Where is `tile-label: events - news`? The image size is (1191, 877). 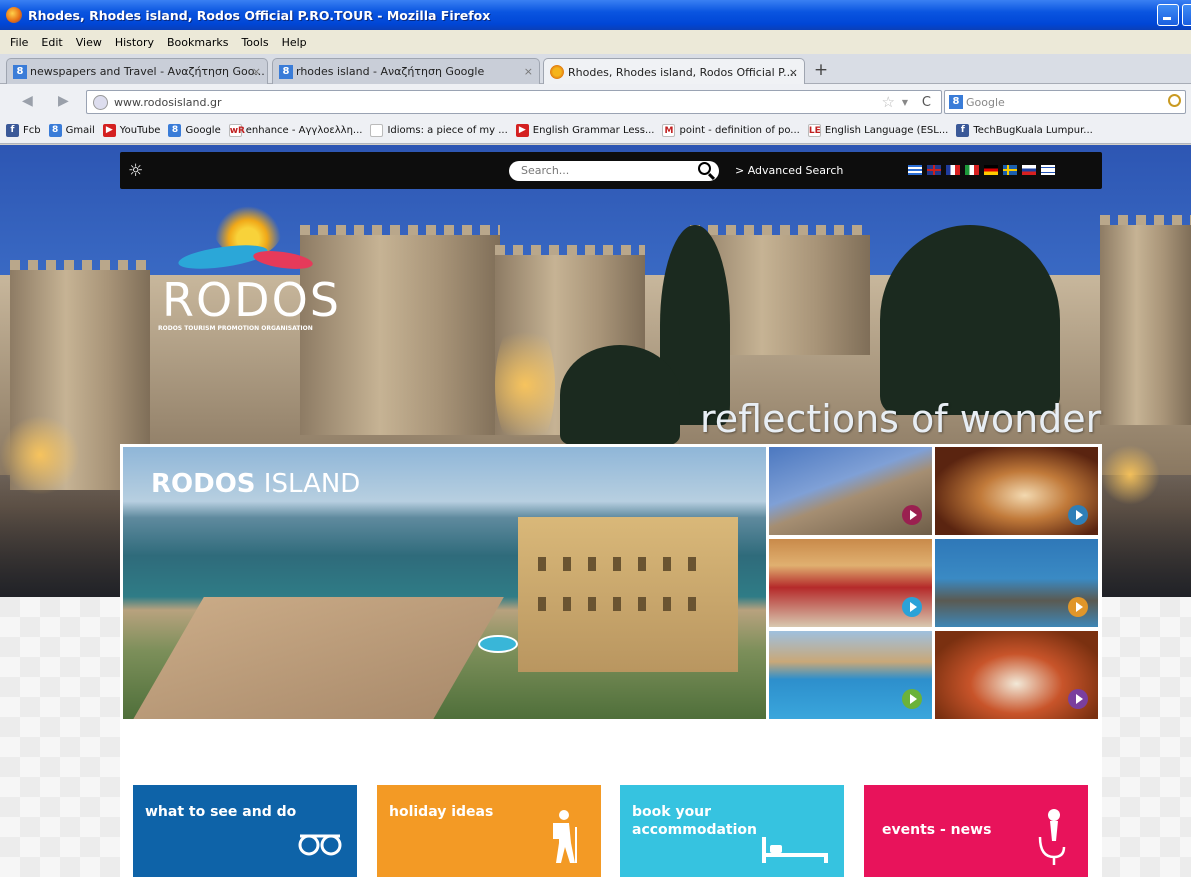 tile-label: events - news is located at coordinates (937, 830).